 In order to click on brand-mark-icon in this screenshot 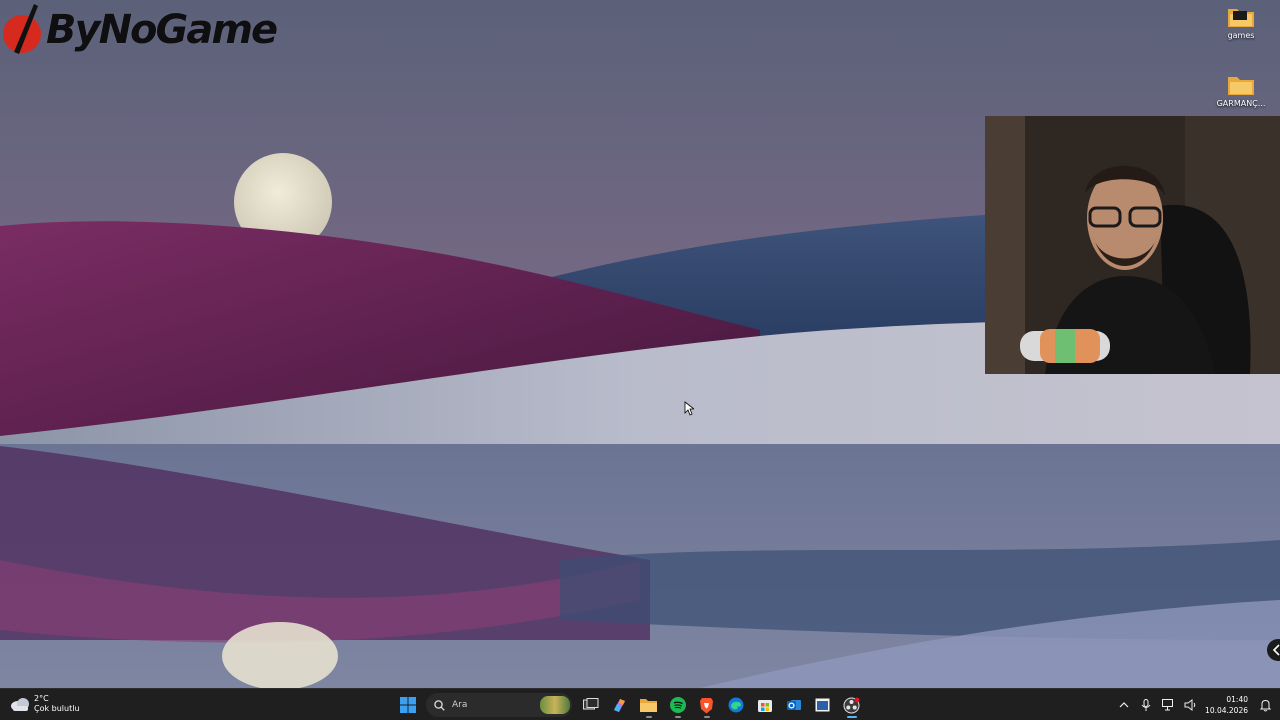, I will do `click(23, 30)`.